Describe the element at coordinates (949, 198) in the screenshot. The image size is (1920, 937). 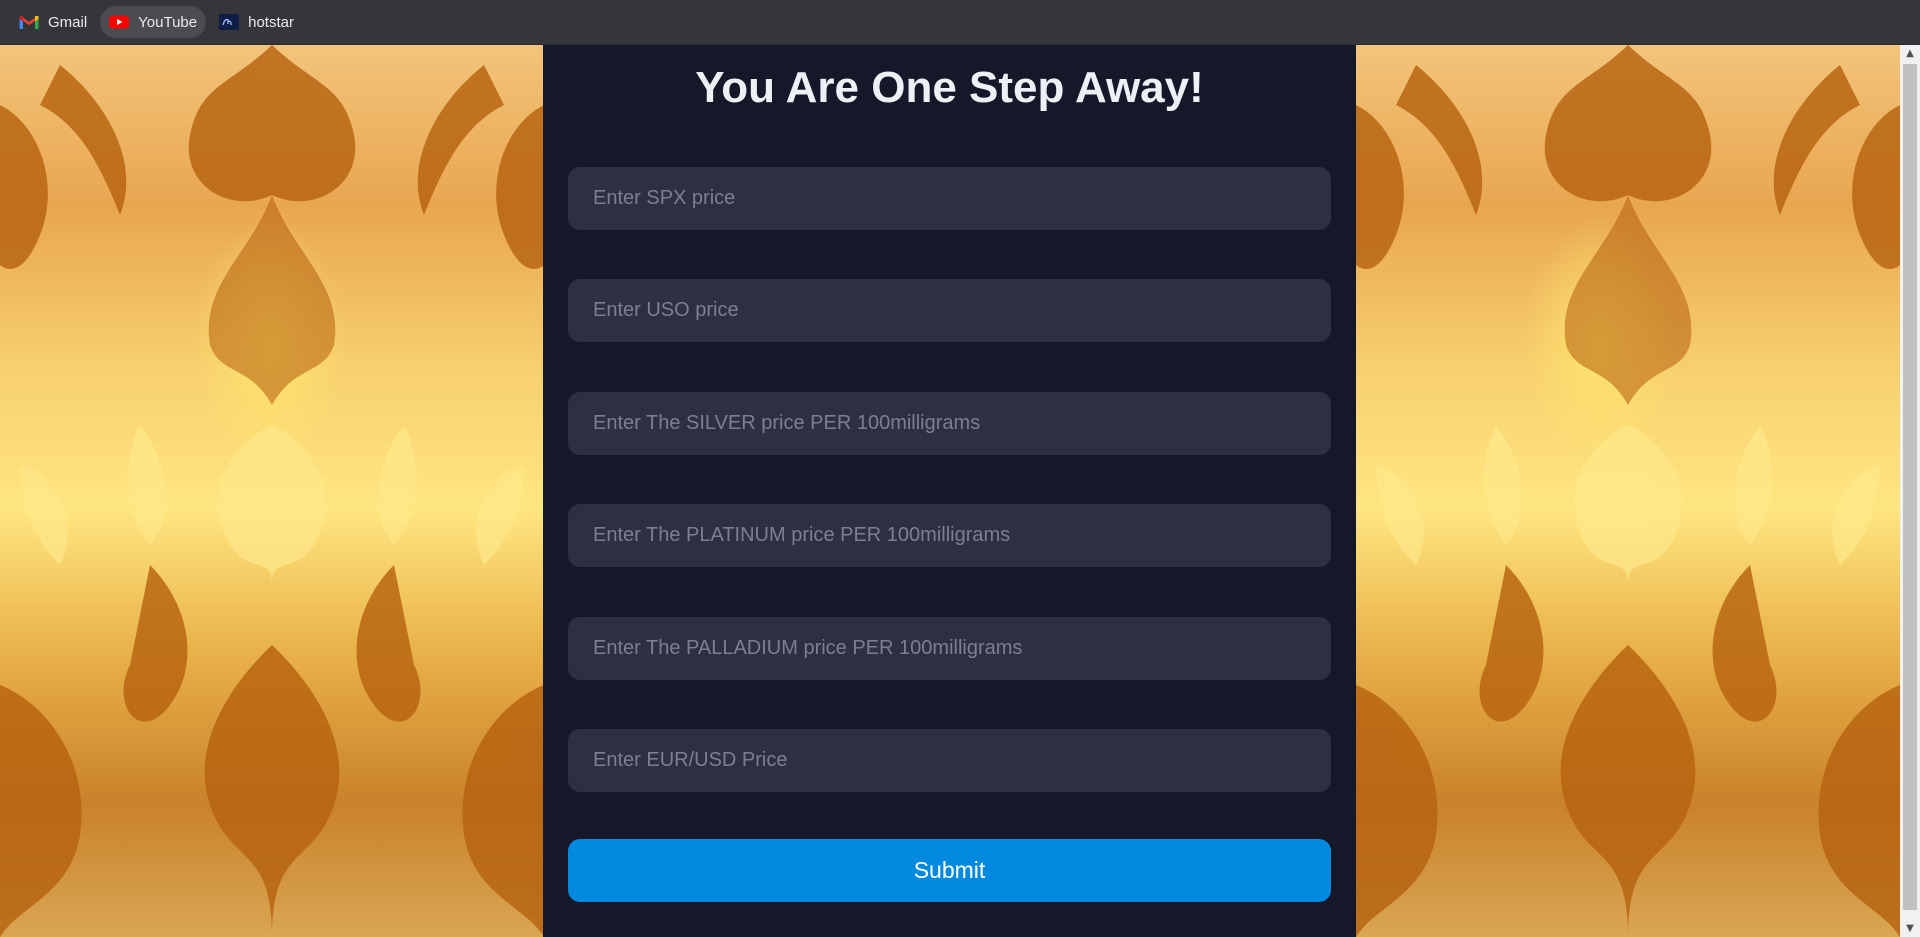
I see `spx-price-input` at that location.